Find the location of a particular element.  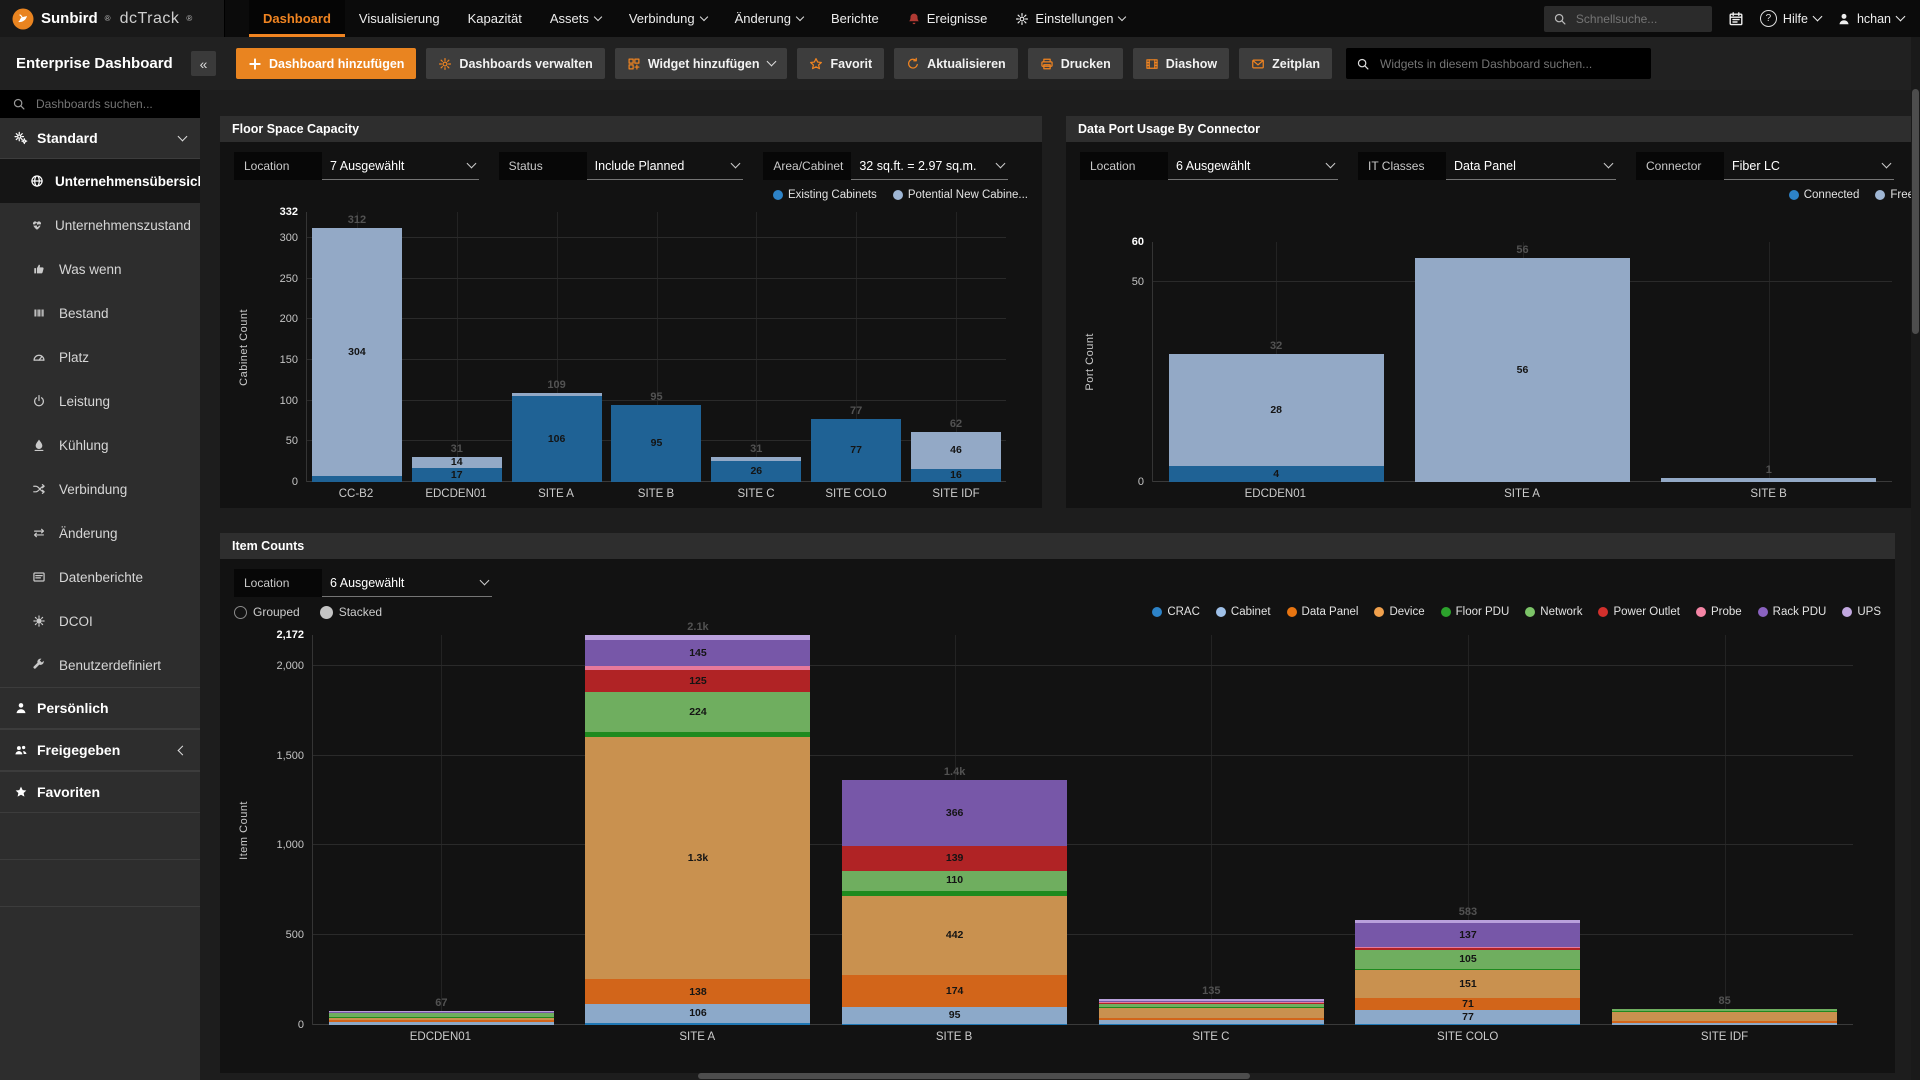

nav-item-einstellungen: Einstellungen is located at coordinates (1070, 18).